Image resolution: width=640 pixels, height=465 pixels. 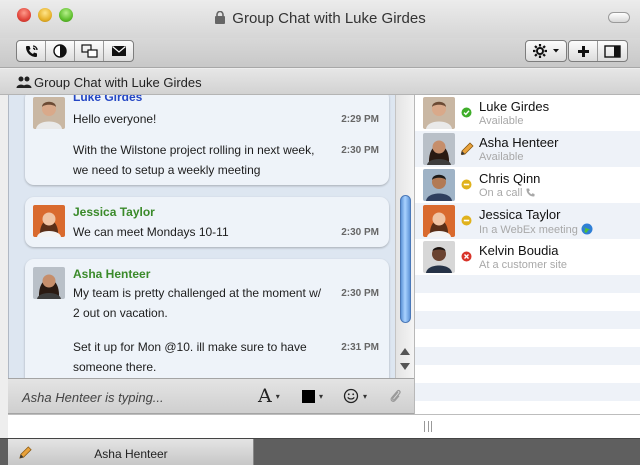 What do you see at coordinates (360, 347) in the screenshot?
I see `message-time: 2:31 PM` at bounding box center [360, 347].